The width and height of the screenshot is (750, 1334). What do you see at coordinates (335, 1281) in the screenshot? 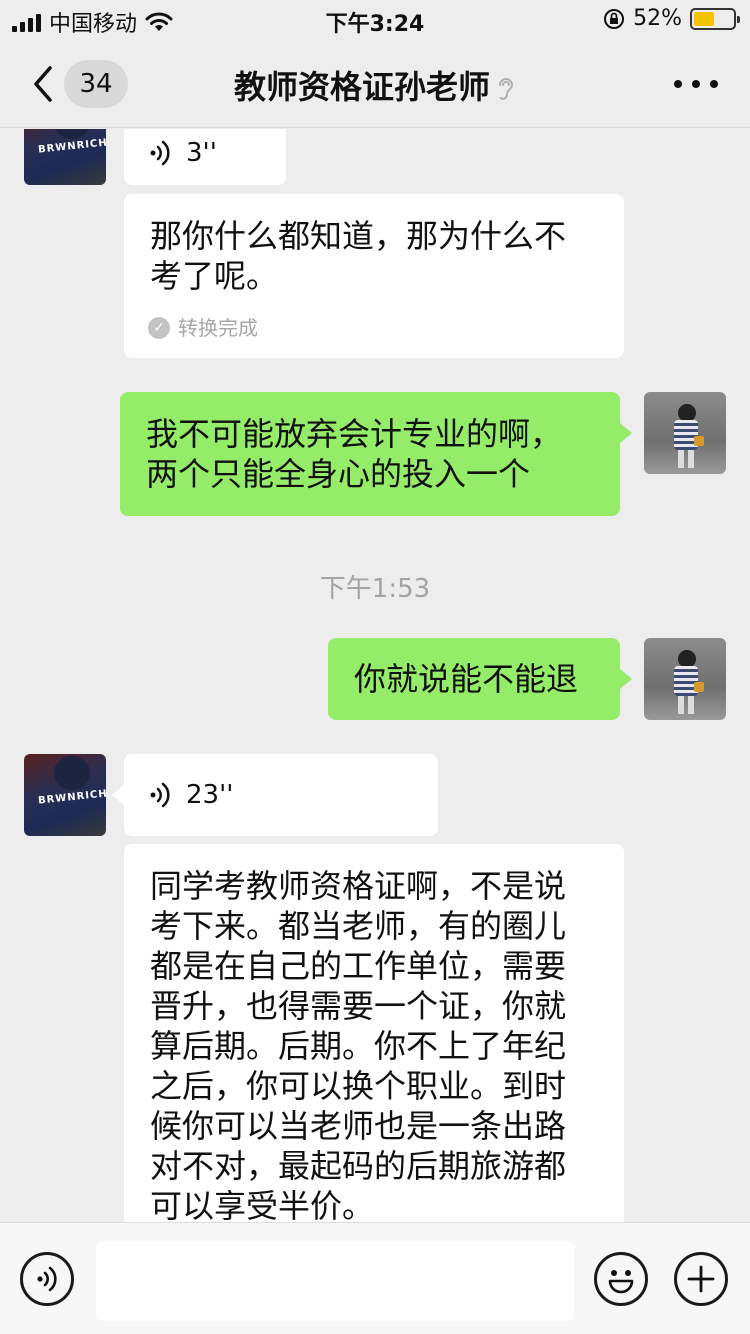
I see `message-input` at bounding box center [335, 1281].